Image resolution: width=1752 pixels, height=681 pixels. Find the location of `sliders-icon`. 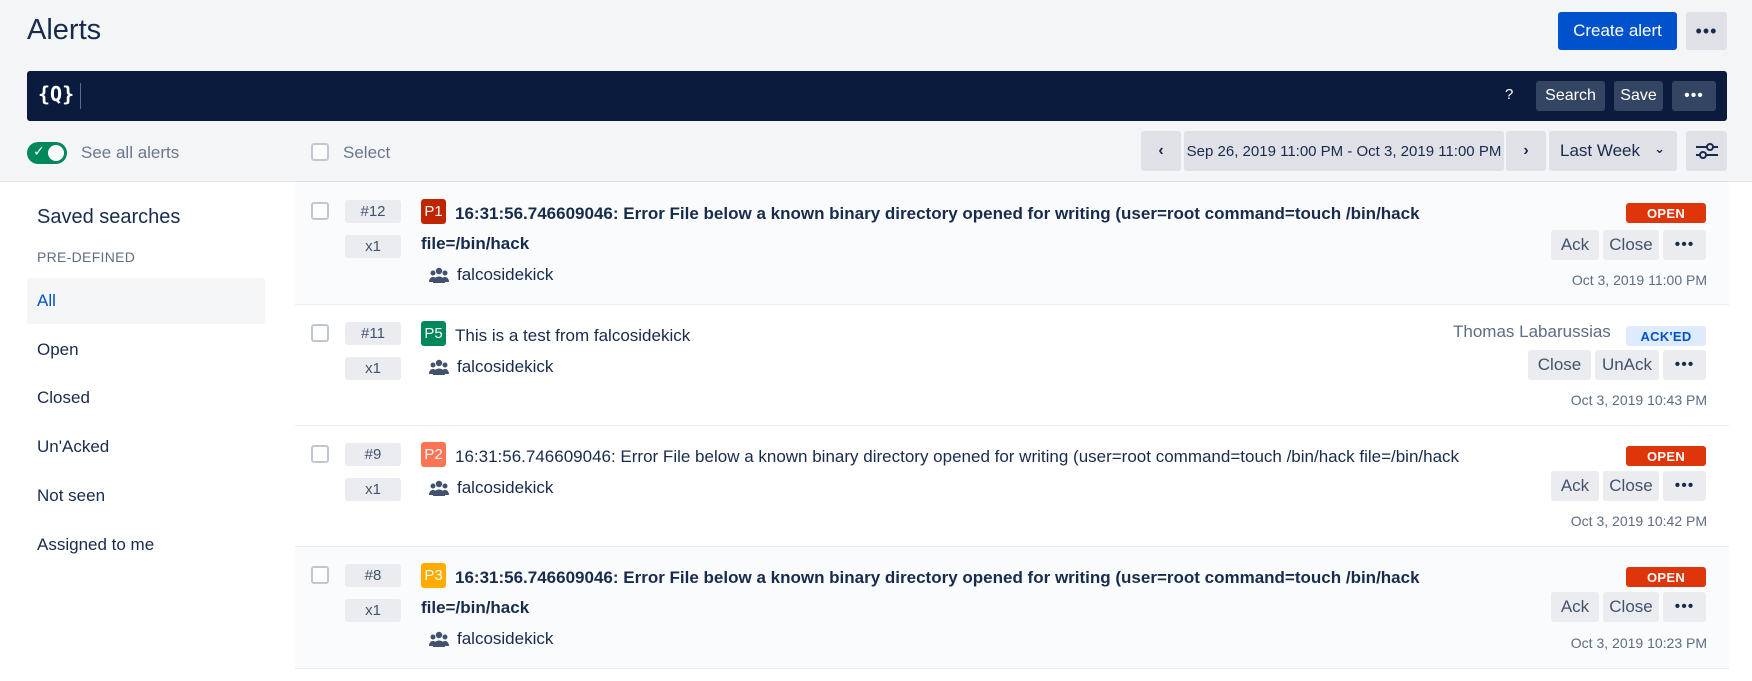

sliders-icon is located at coordinates (1706, 151).